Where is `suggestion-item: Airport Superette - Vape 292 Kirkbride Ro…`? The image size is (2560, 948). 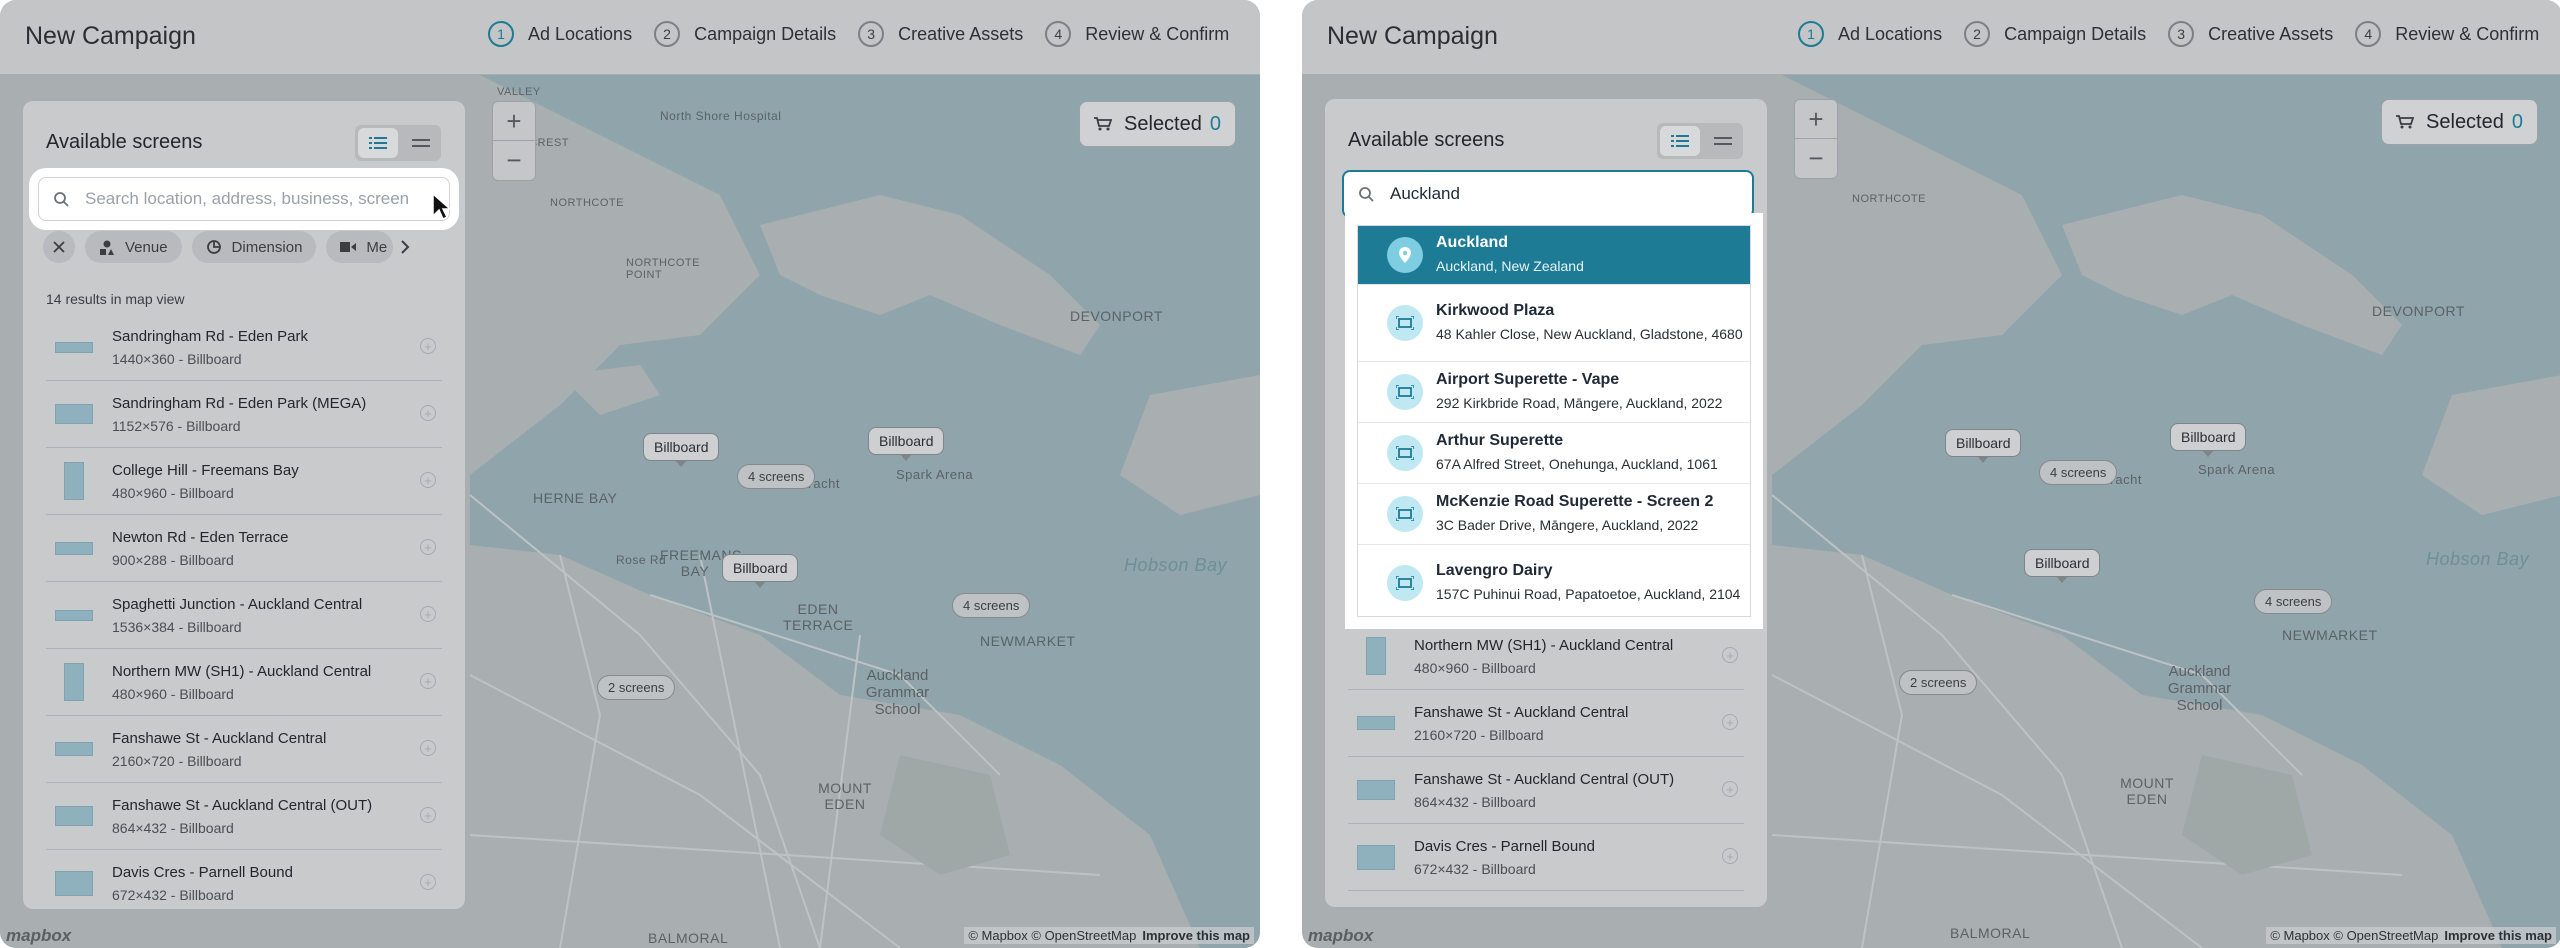
suggestion-item: Airport Superette - Vape 292 Kirkbride Ro… is located at coordinates (1554, 392).